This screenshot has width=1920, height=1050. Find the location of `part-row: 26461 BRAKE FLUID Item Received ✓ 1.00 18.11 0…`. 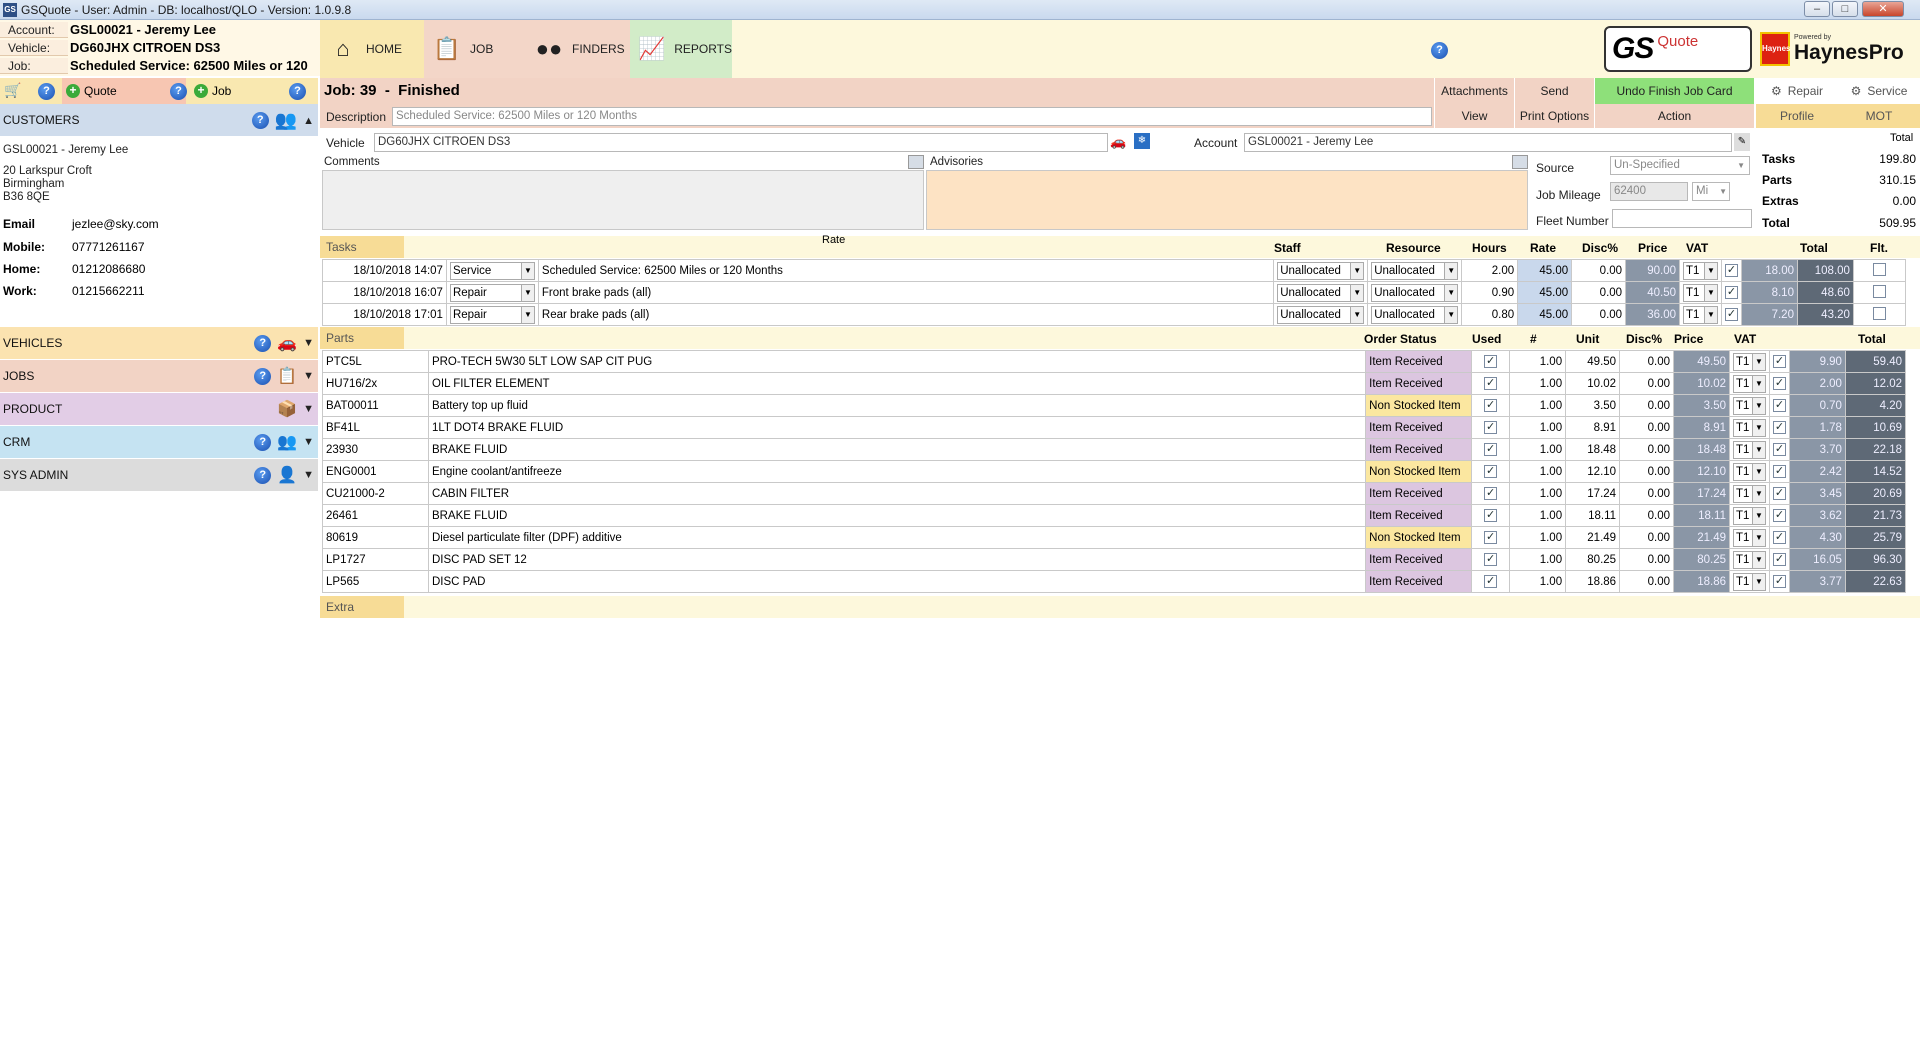

part-row: 26461 BRAKE FLUID Item Received ✓ 1.00 18.11 0… is located at coordinates (1114, 515).